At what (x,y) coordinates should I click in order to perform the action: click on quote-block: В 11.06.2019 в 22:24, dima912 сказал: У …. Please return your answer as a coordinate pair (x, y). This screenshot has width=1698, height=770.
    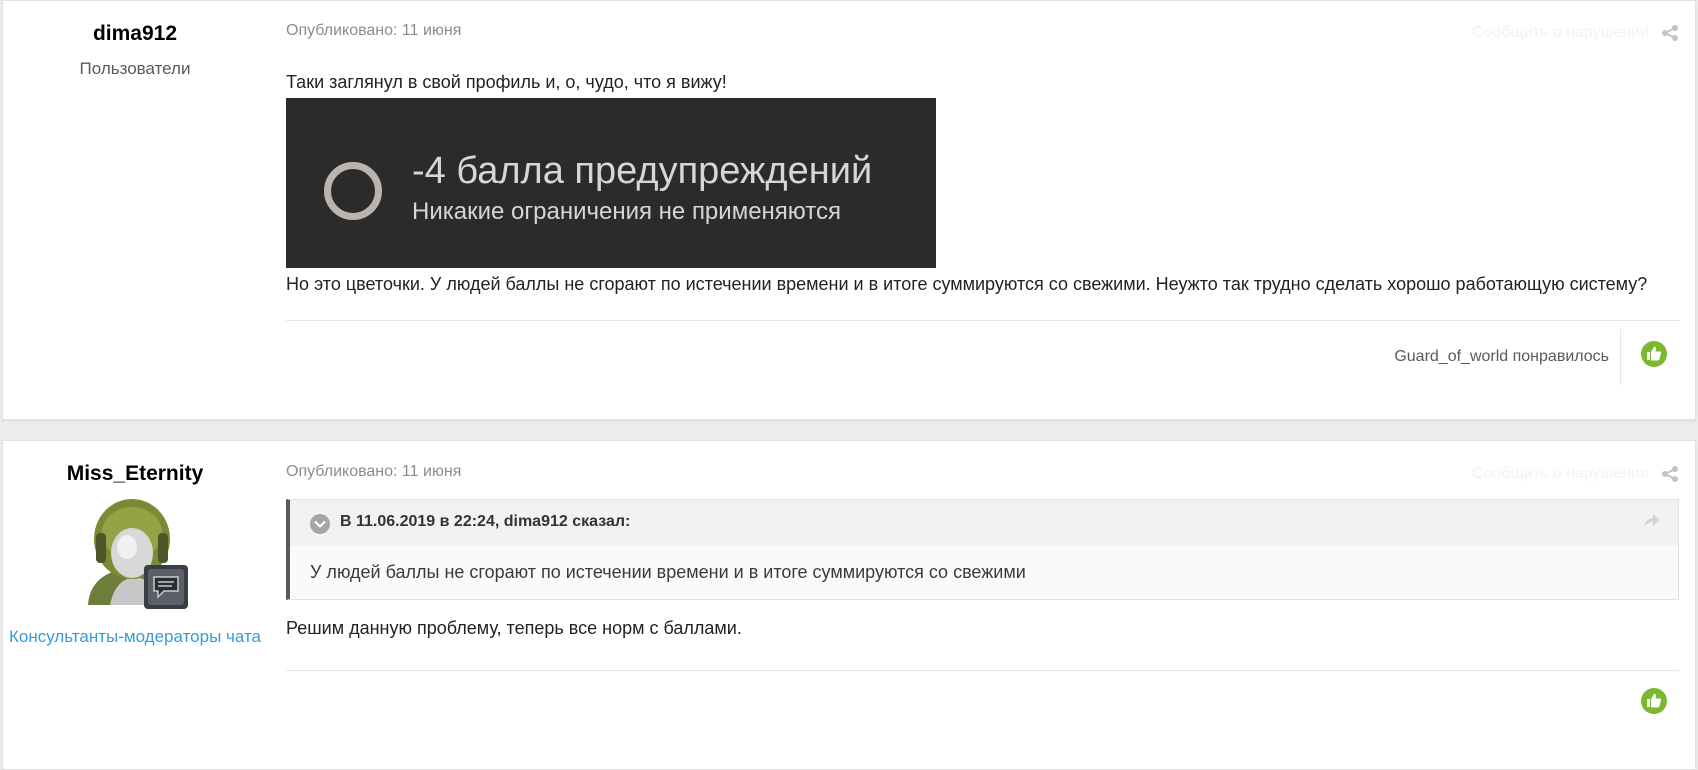
    Looking at the image, I should click on (982, 549).